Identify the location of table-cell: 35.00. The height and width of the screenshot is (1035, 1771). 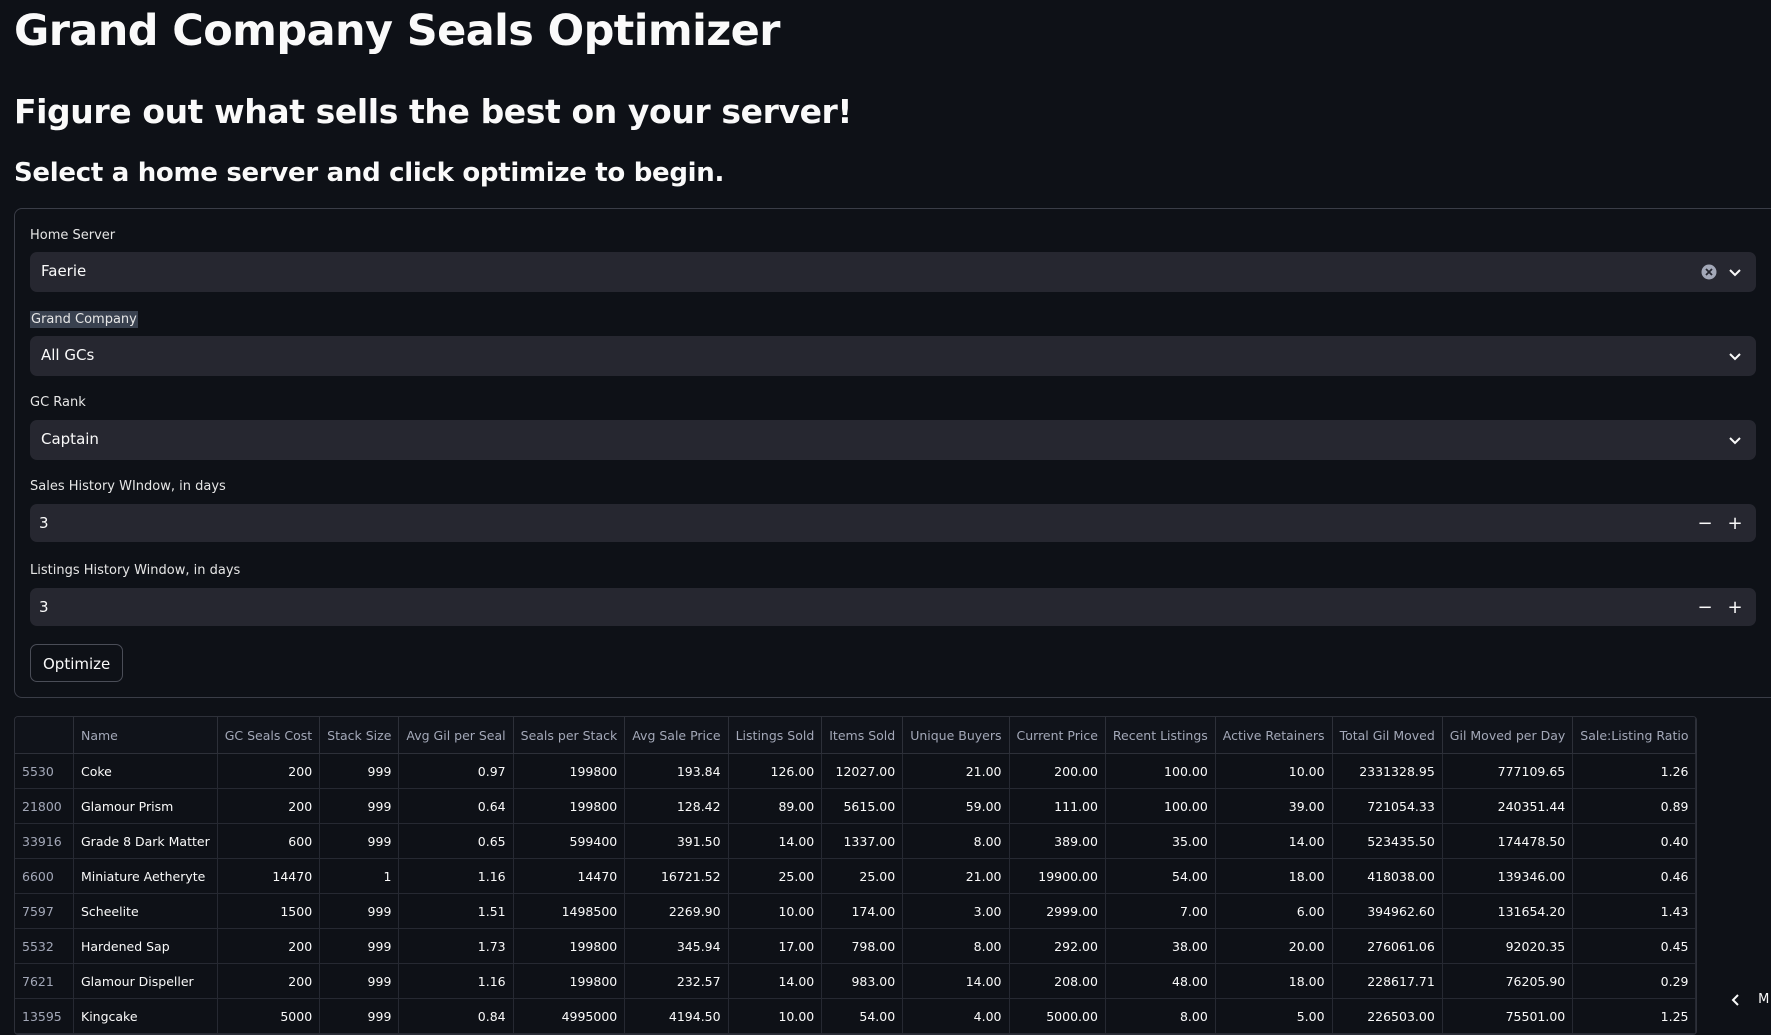
(1160, 841).